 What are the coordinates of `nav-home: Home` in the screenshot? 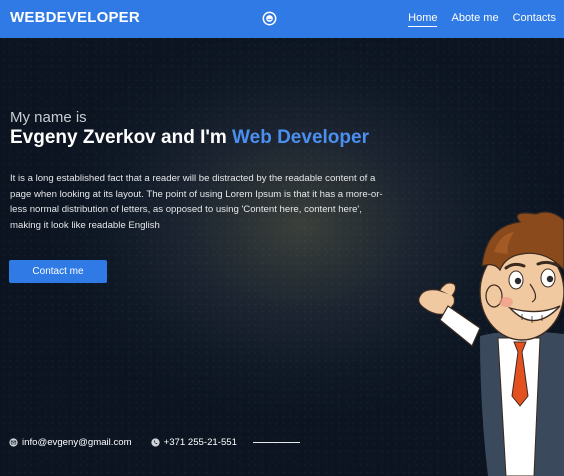 It's located at (423, 19).